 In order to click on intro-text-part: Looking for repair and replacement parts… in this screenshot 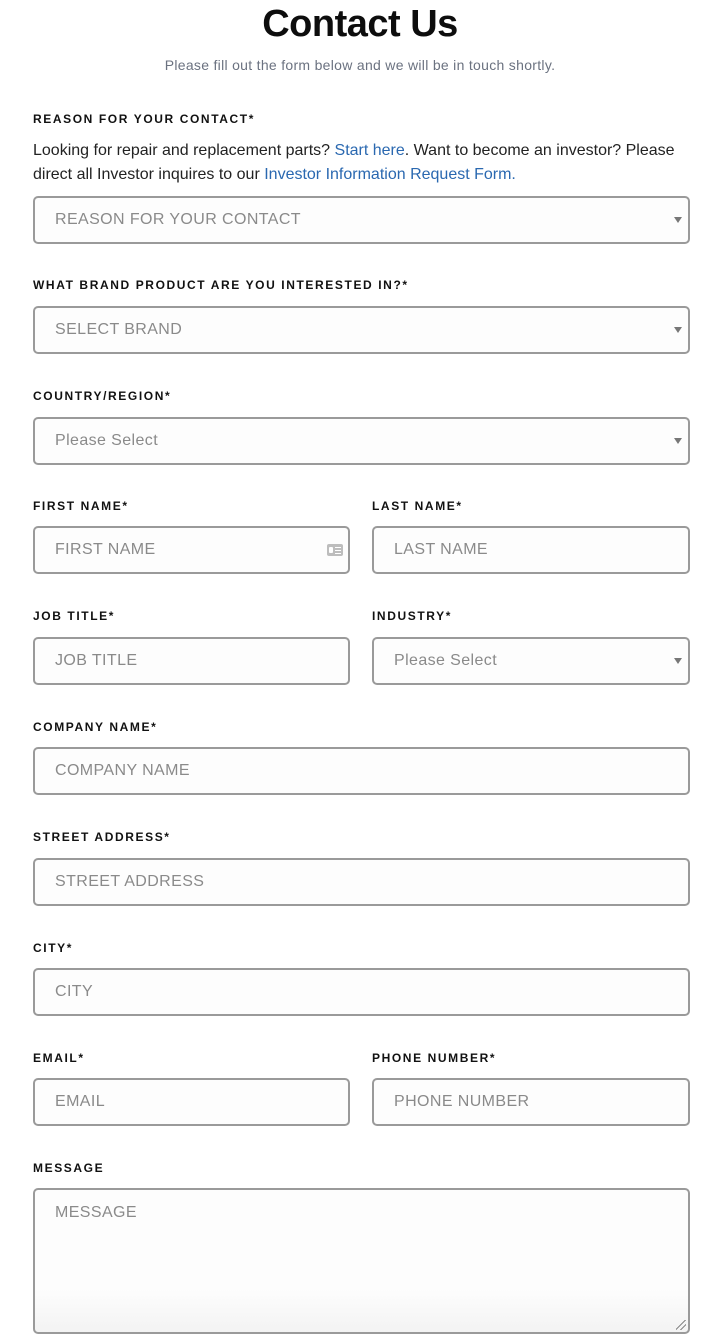, I will do `click(184, 150)`.